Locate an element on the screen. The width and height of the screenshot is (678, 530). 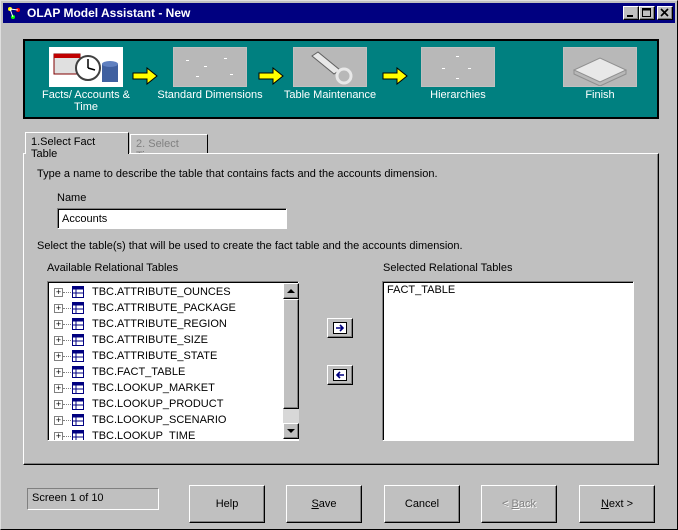
close-icon is located at coordinates (664, 12).